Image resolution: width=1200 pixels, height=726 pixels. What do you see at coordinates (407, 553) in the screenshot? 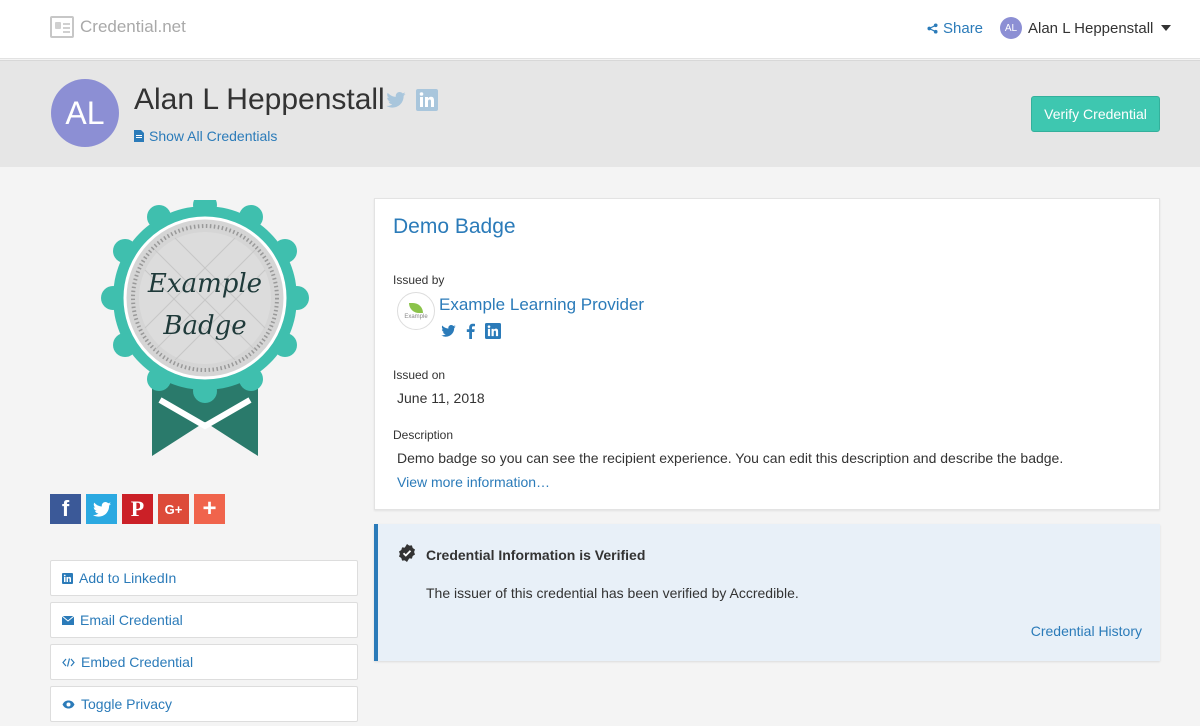
I see `verified-check-icon` at bounding box center [407, 553].